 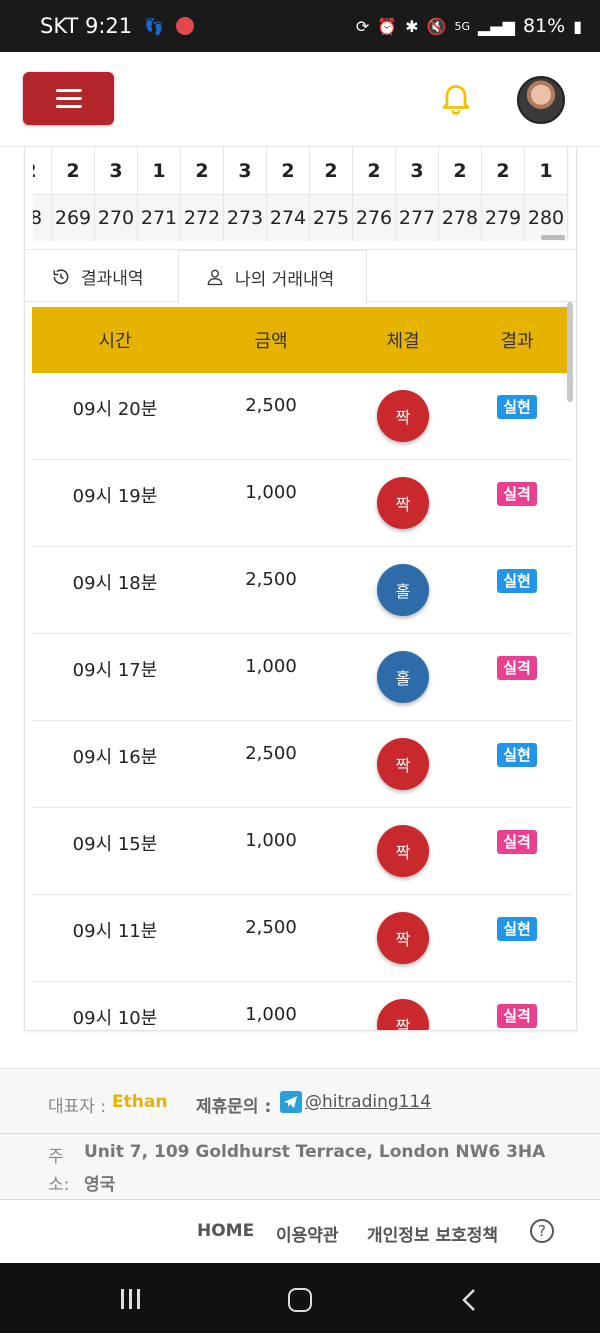 What do you see at coordinates (302, 677) in the screenshot?
I see `table-row: 09시 17분 1,000 홀 실격` at bounding box center [302, 677].